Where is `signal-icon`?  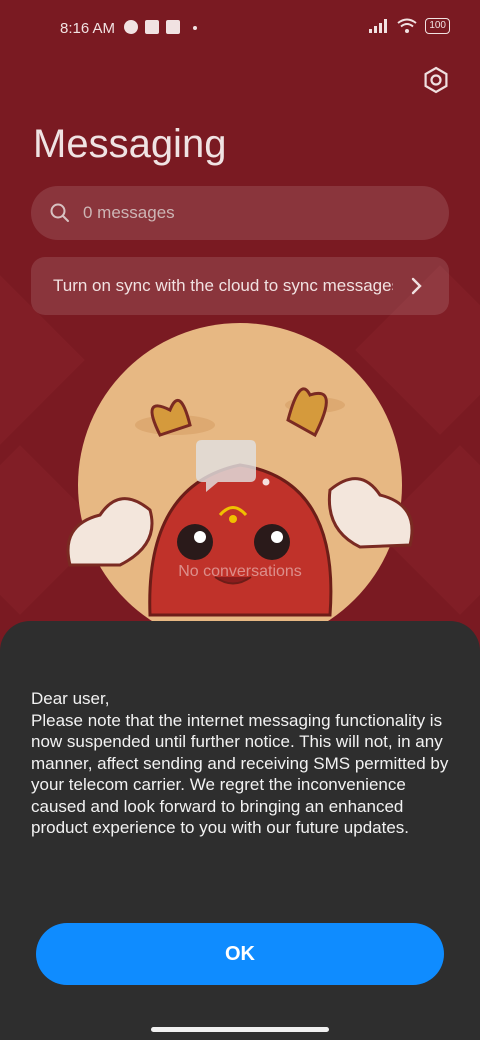 signal-icon is located at coordinates (378, 26).